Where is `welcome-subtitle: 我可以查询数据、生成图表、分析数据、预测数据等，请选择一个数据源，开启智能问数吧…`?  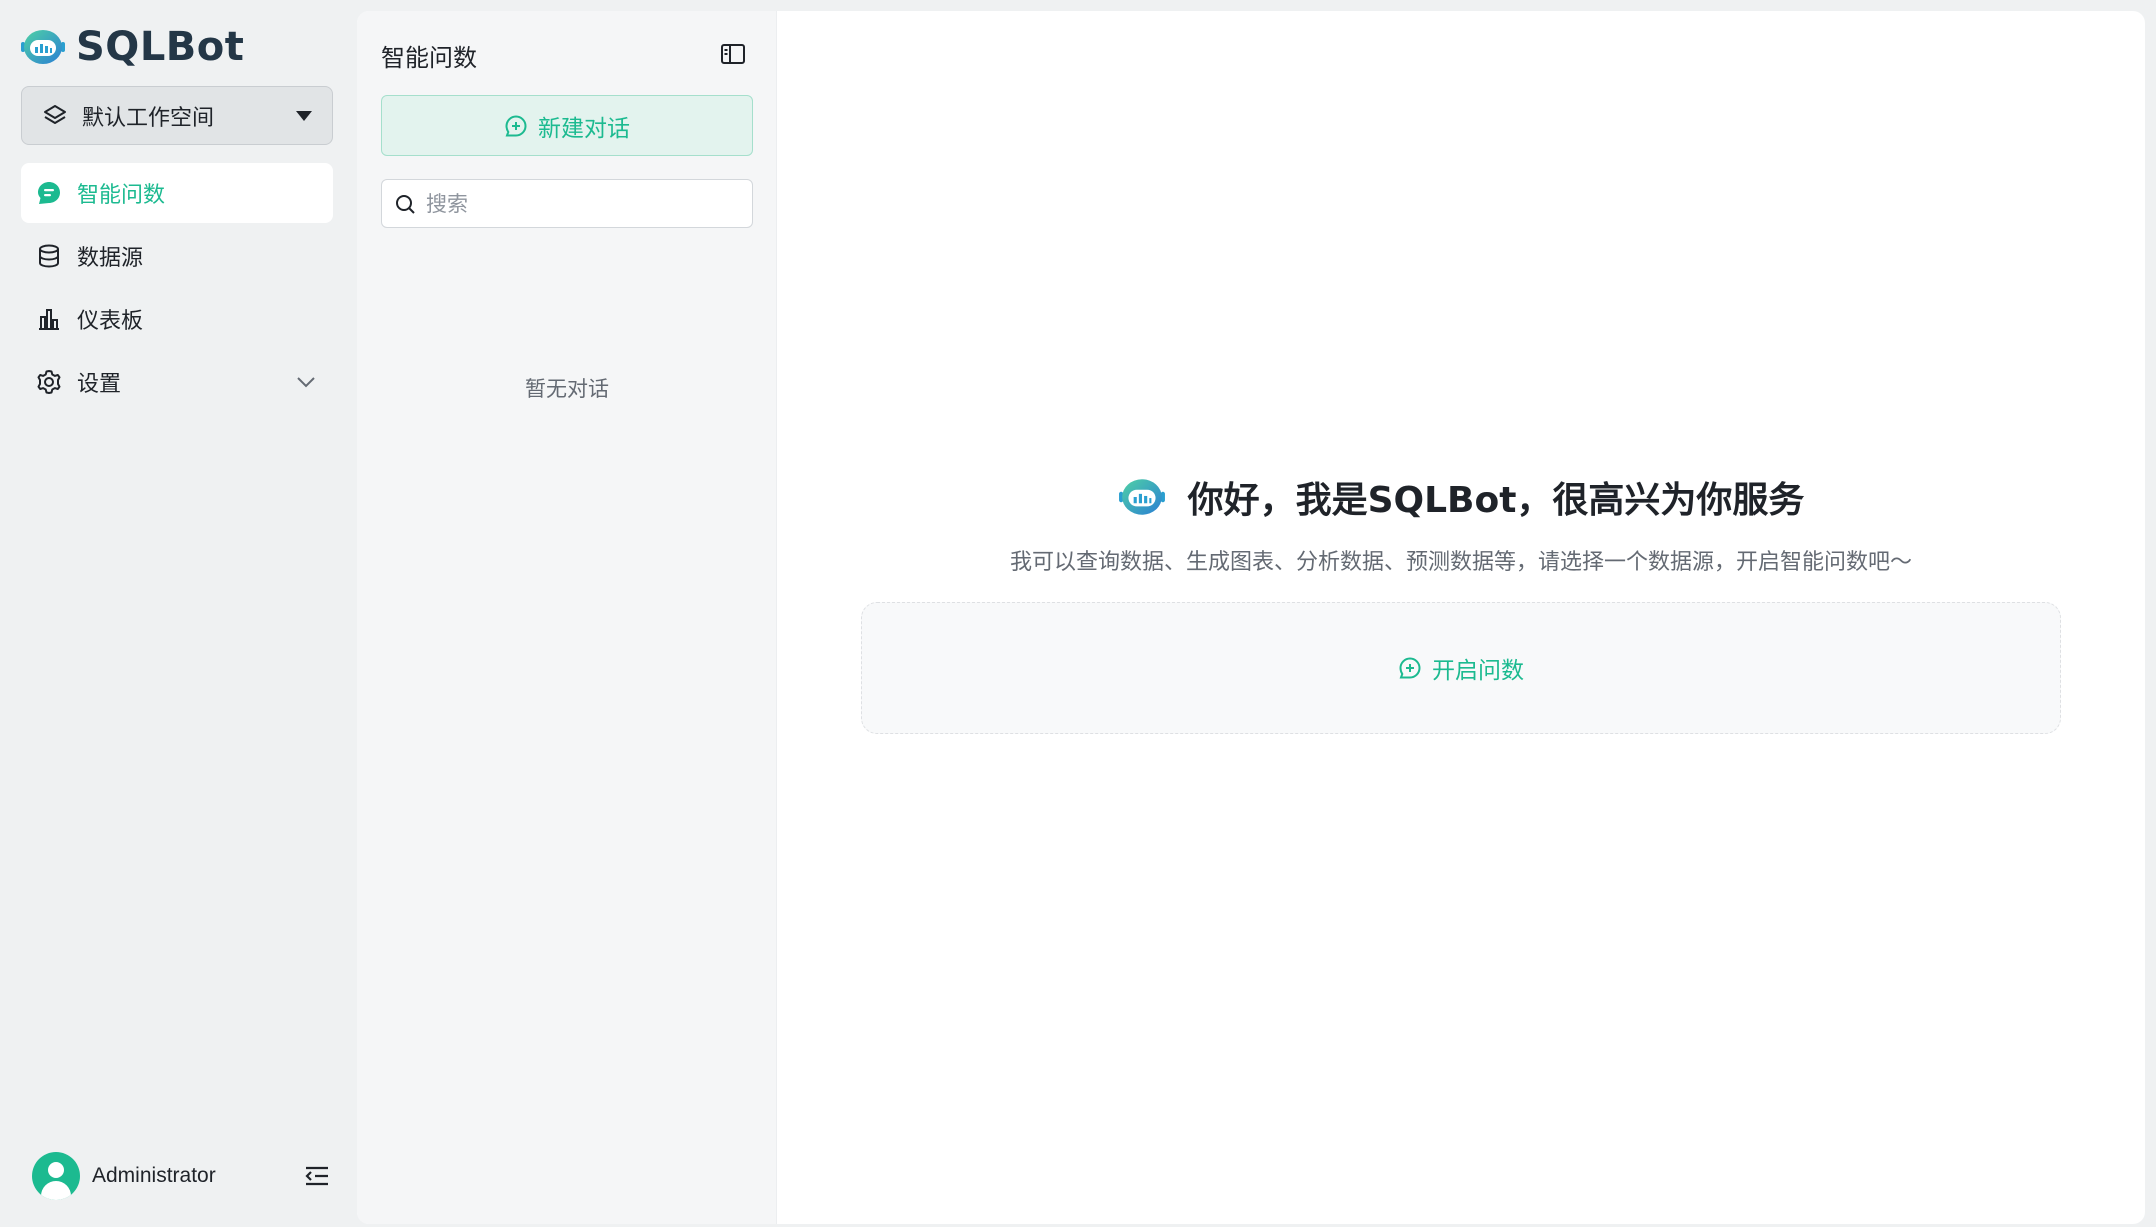 welcome-subtitle: 我可以查询数据、生成图表、分析数据、预测数据等，请选择一个数据源，开启智能问数吧… is located at coordinates (1460, 562).